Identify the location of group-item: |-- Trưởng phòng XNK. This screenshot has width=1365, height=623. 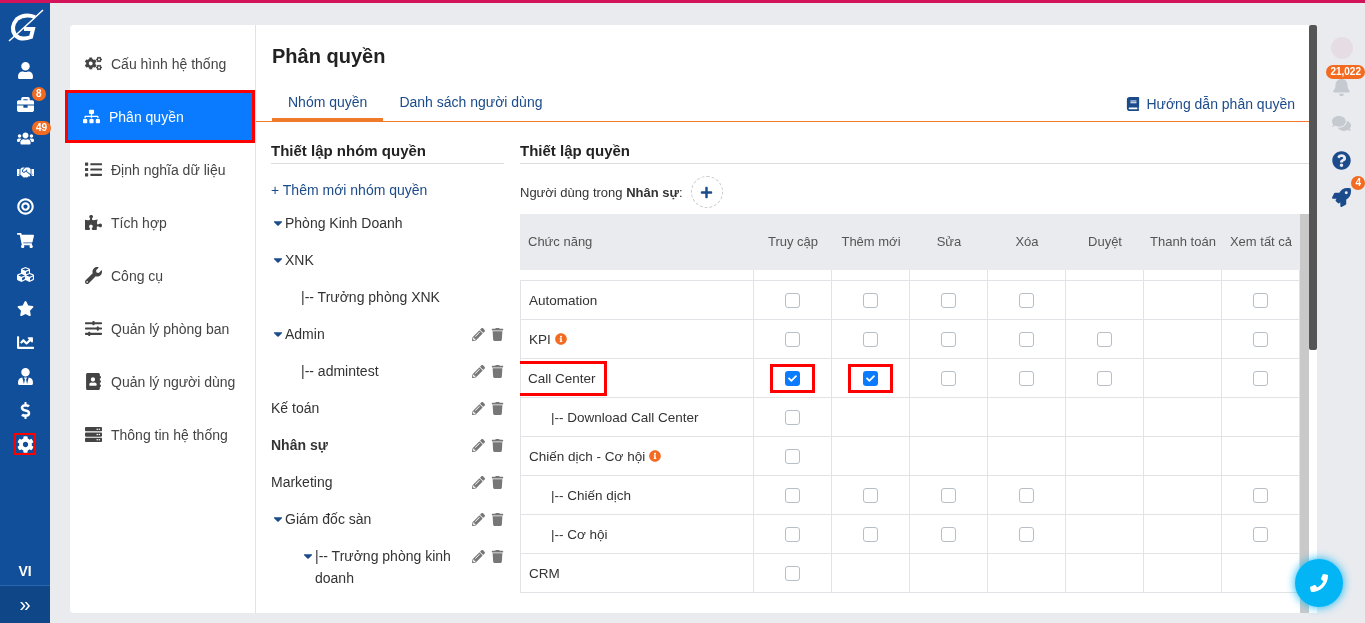
(387, 297).